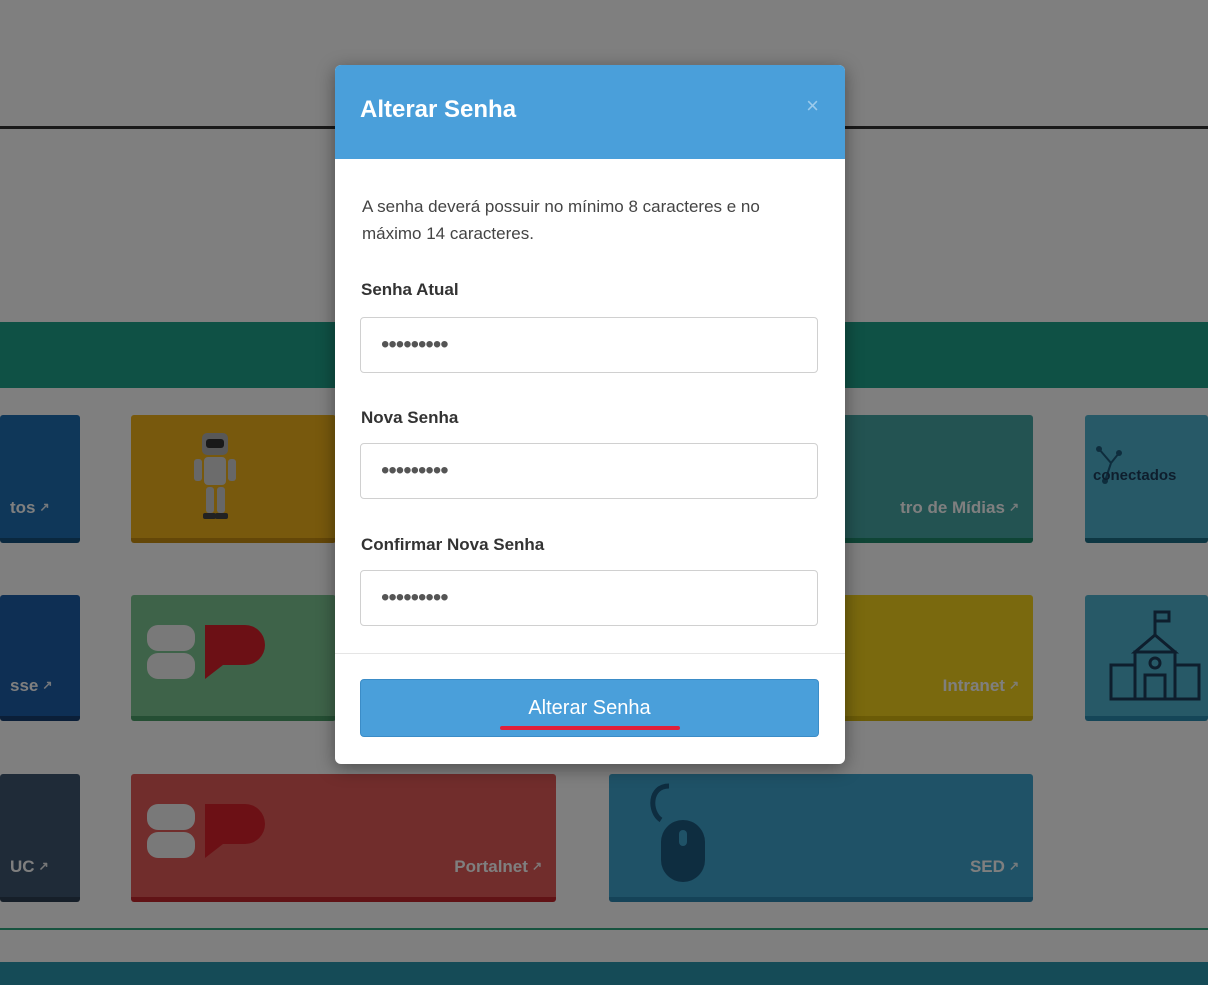 This screenshot has height=985, width=1208. What do you see at coordinates (590, 112) in the screenshot?
I see `modal-header: Alterar Senha ×` at bounding box center [590, 112].